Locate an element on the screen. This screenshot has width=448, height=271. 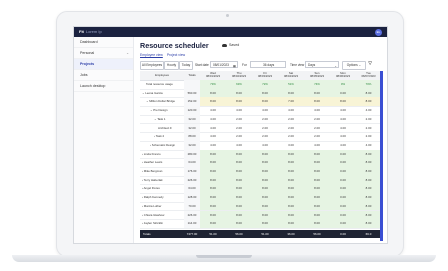
user-avatar: EL is located at coordinates (378, 32).